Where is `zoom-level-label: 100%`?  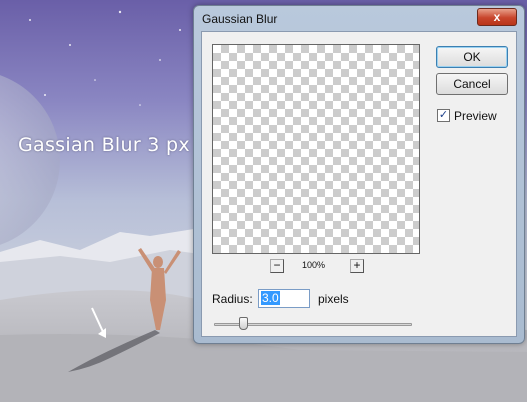 zoom-level-label: 100% is located at coordinates (314, 265).